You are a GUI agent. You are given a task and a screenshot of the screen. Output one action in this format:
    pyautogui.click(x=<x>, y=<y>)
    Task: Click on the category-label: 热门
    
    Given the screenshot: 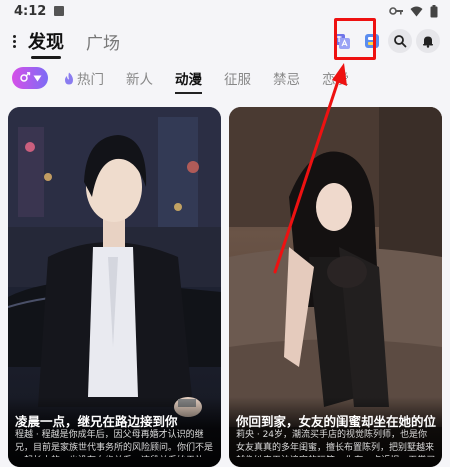 What is the action you would take?
    pyautogui.click(x=90, y=80)
    